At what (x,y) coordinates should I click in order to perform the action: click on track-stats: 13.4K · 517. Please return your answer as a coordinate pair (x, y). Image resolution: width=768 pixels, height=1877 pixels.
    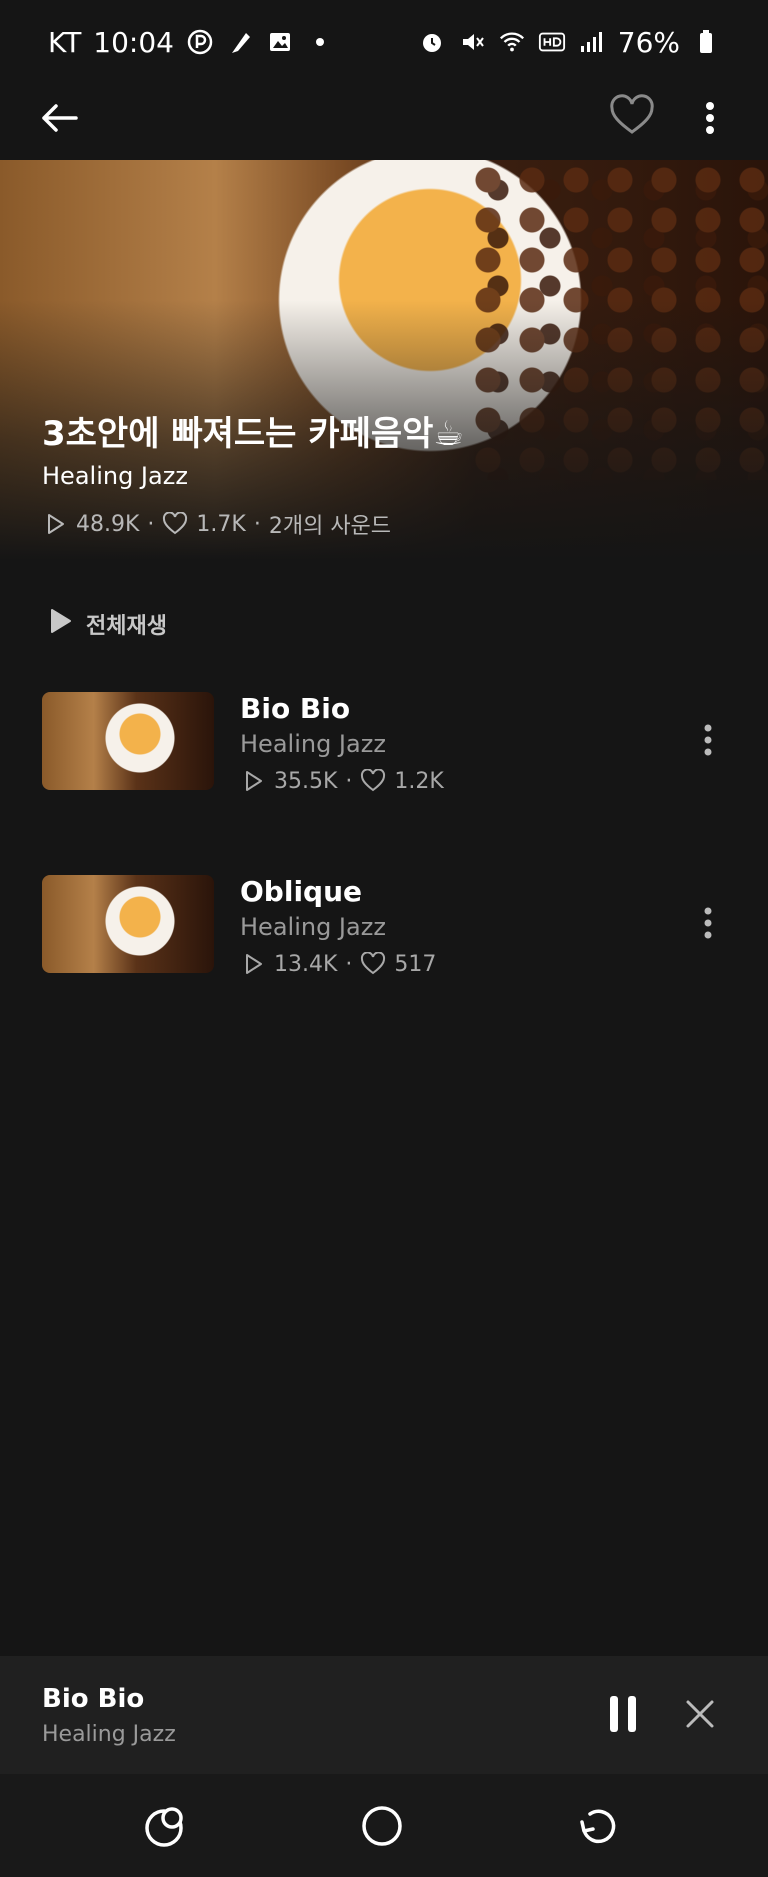
    Looking at the image, I should click on (338, 964).